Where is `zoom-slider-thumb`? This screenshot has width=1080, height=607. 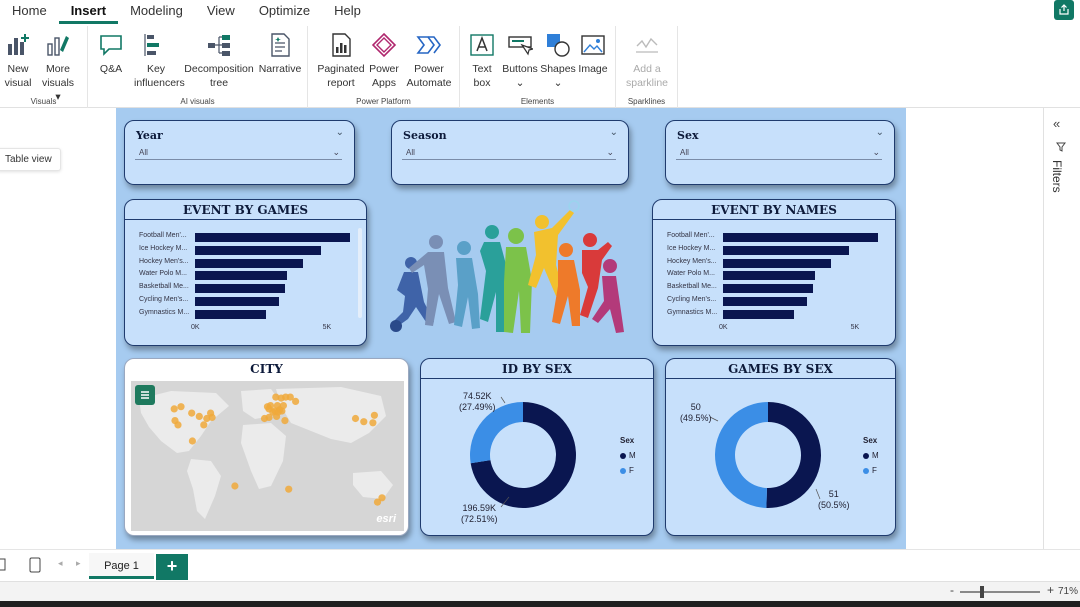 zoom-slider-thumb is located at coordinates (982, 592).